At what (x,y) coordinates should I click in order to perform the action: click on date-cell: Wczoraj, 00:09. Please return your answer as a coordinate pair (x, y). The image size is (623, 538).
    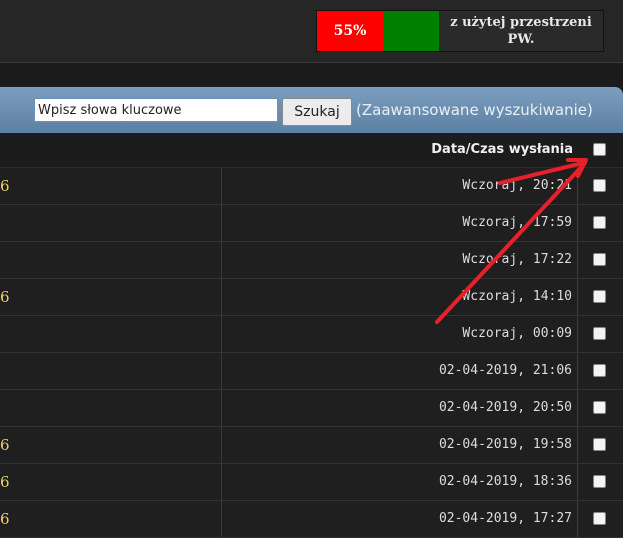
    Looking at the image, I should click on (400, 334).